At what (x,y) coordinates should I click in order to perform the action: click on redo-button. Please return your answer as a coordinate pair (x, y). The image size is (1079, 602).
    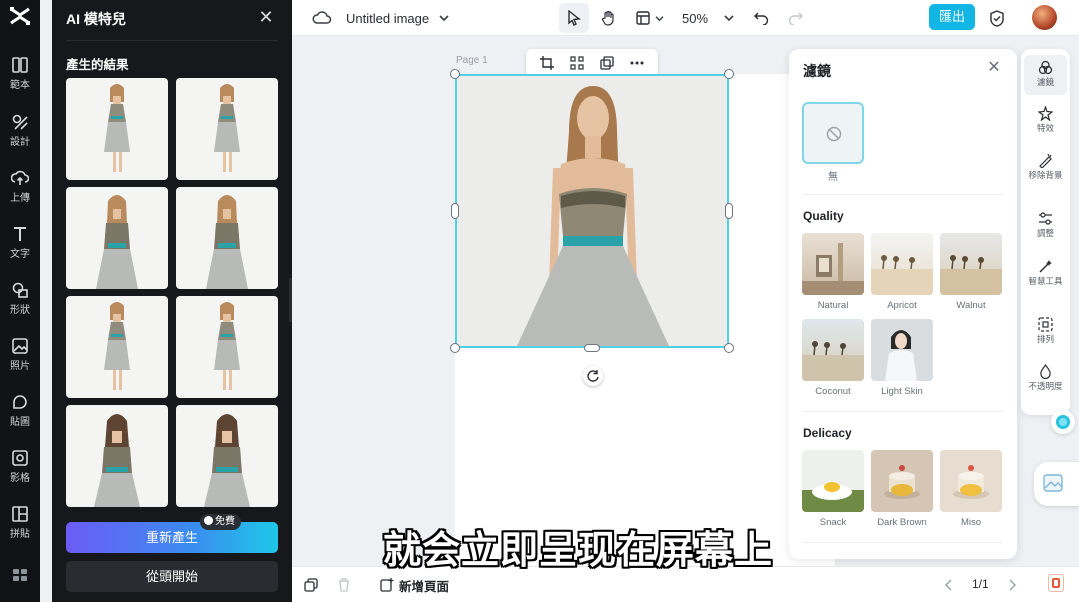
    Looking at the image, I should click on (795, 18).